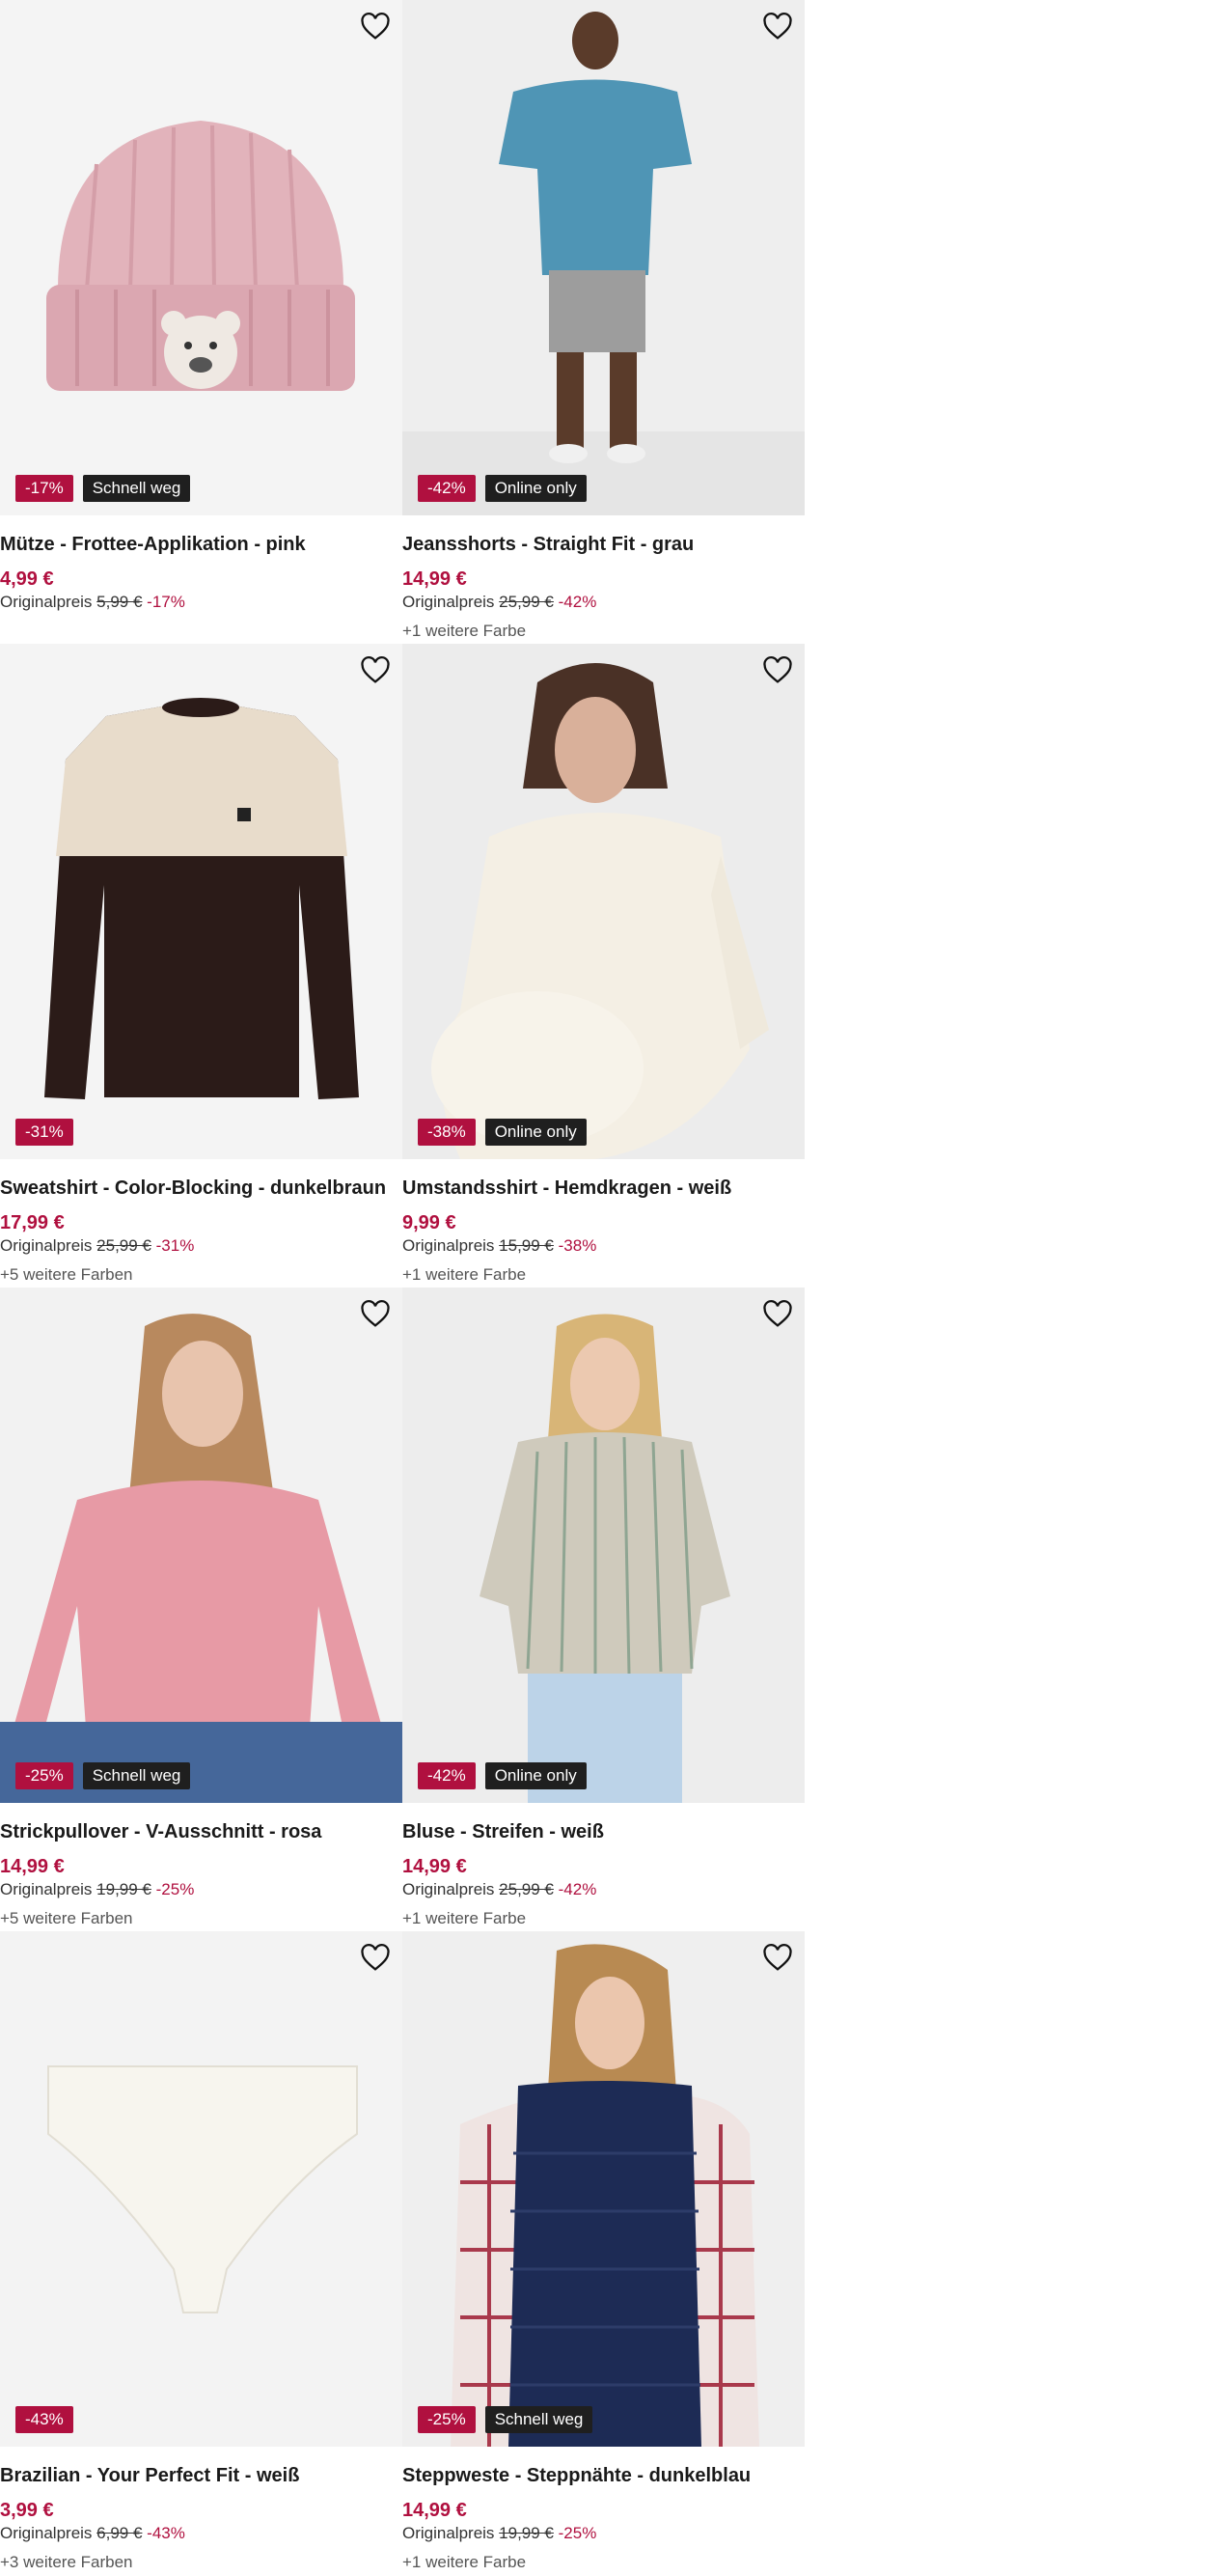  What do you see at coordinates (32, 1222) in the screenshot?
I see `product-price: 17,99 €` at bounding box center [32, 1222].